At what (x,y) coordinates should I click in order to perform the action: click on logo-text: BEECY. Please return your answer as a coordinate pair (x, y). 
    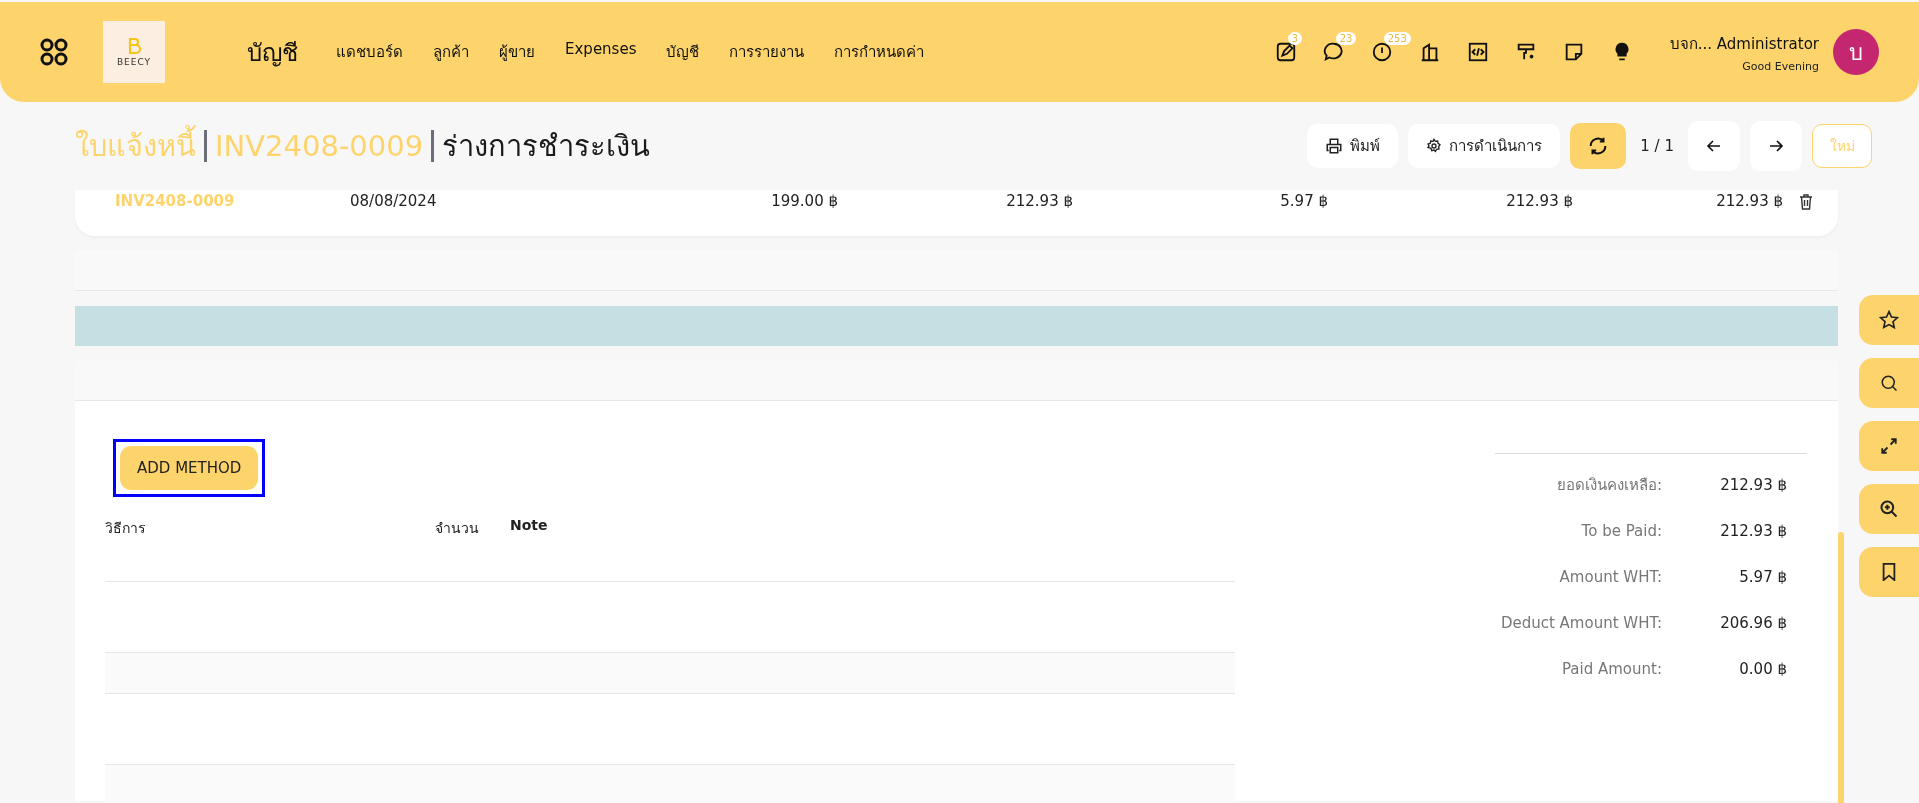
    Looking at the image, I should click on (134, 62).